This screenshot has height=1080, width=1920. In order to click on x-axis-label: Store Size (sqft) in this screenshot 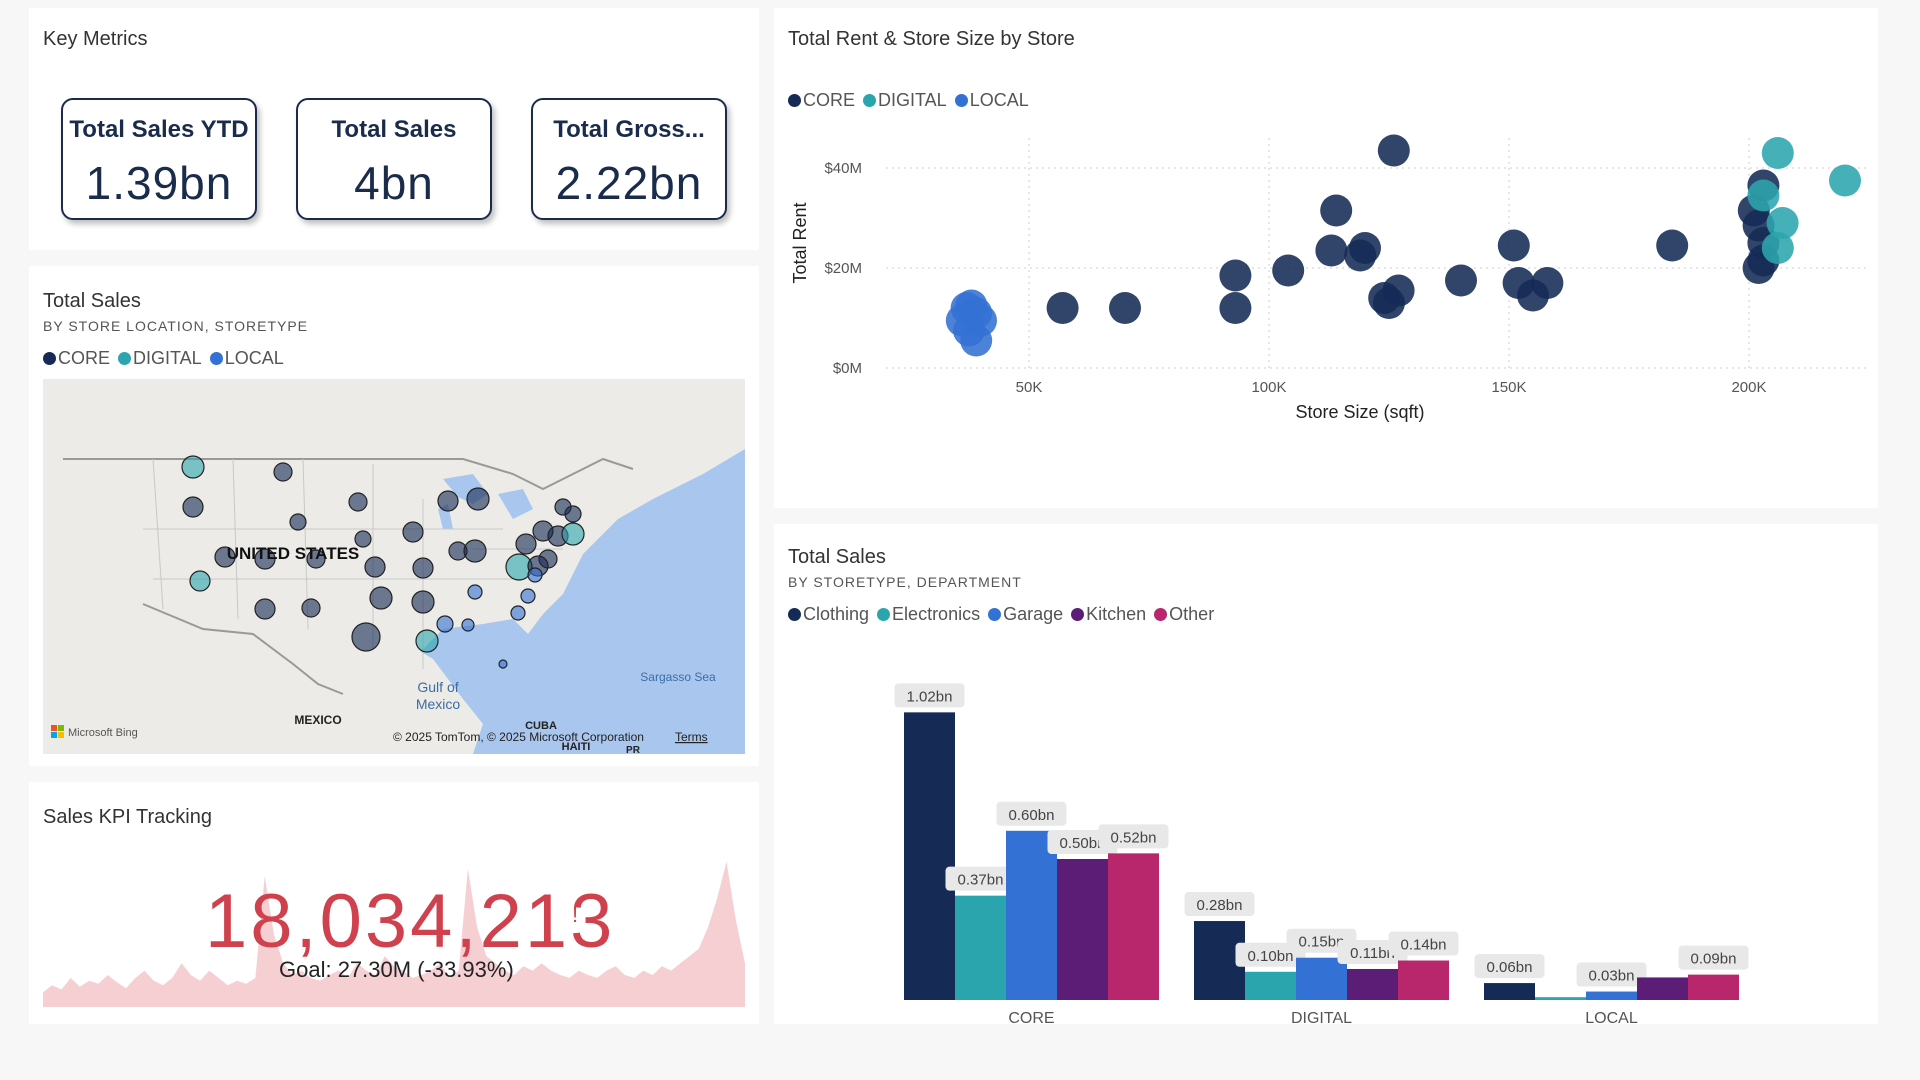, I will do `click(1359, 412)`.